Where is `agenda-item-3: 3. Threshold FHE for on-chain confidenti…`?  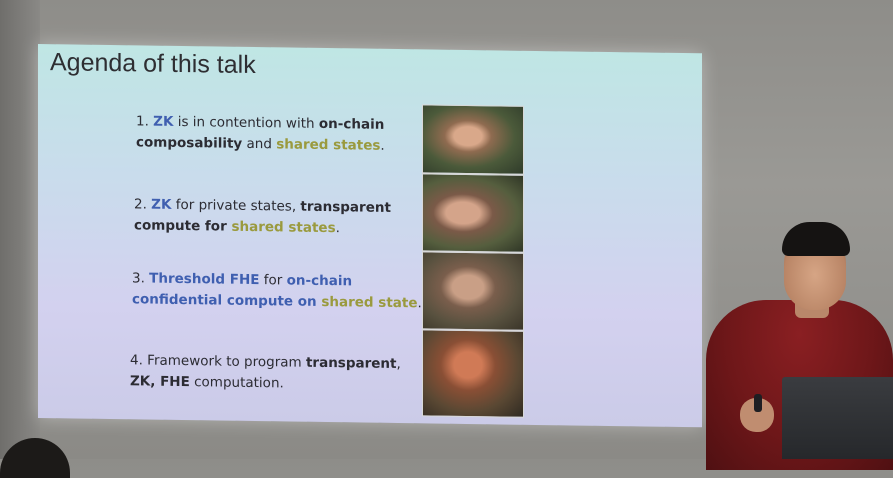
agenda-item-3: 3. Threshold FHE for on-chain confidenti… is located at coordinates (277, 291).